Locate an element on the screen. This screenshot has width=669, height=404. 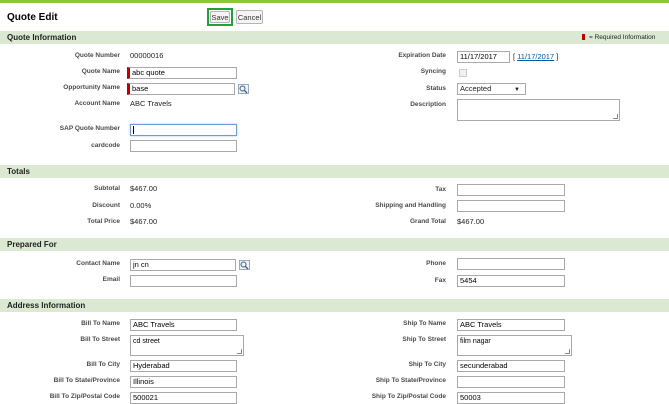
quote-name-input: abc quote is located at coordinates (182, 73).